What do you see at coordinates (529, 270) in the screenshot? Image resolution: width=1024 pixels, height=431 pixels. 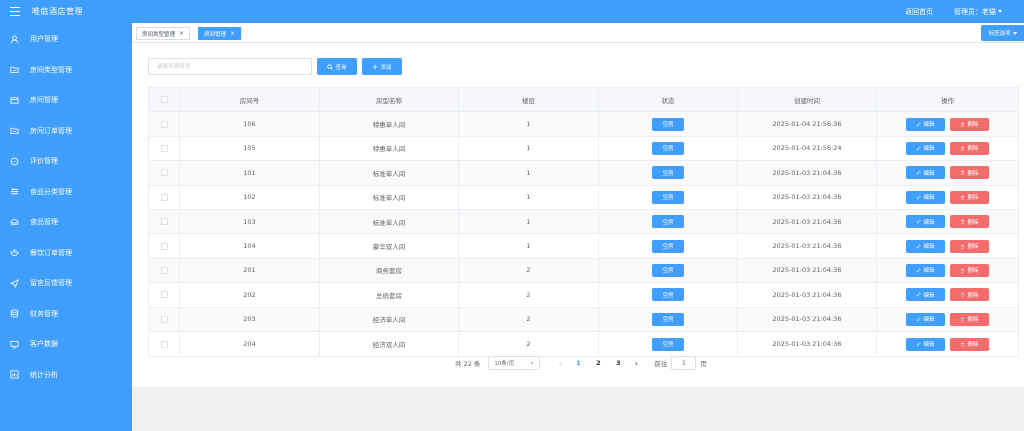 I see `floor-cell: 2` at bounding box center [529, 270].